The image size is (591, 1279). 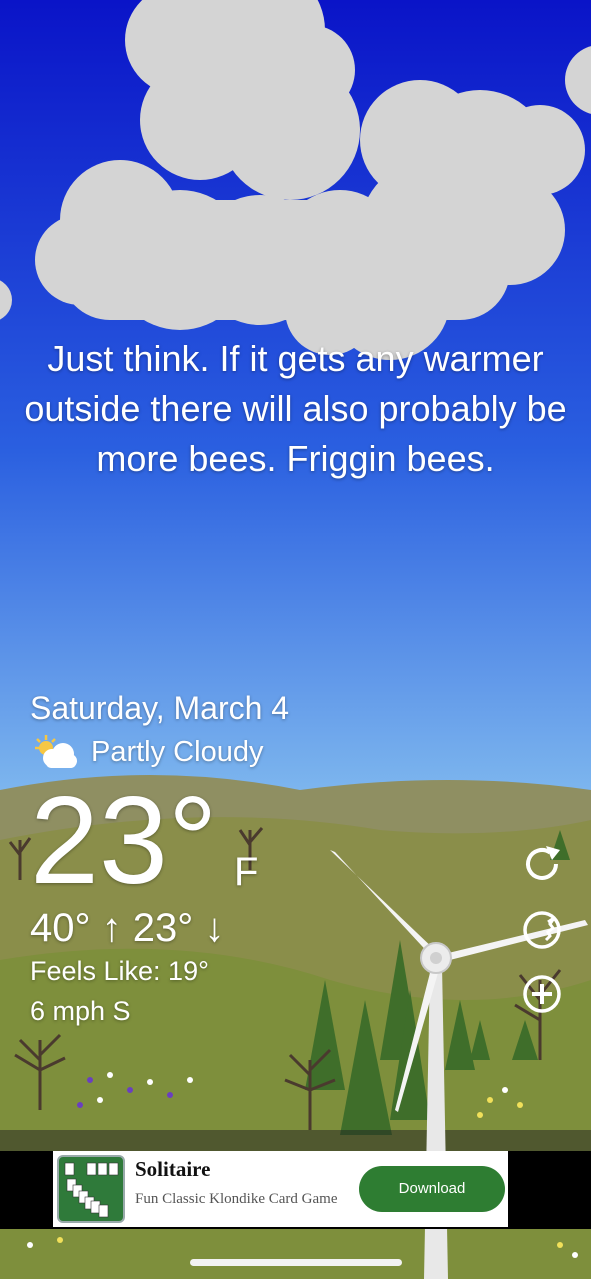 I want to click on high-low-temperature: 40° ↑ 23° ↓, so click(x=127, y=928).